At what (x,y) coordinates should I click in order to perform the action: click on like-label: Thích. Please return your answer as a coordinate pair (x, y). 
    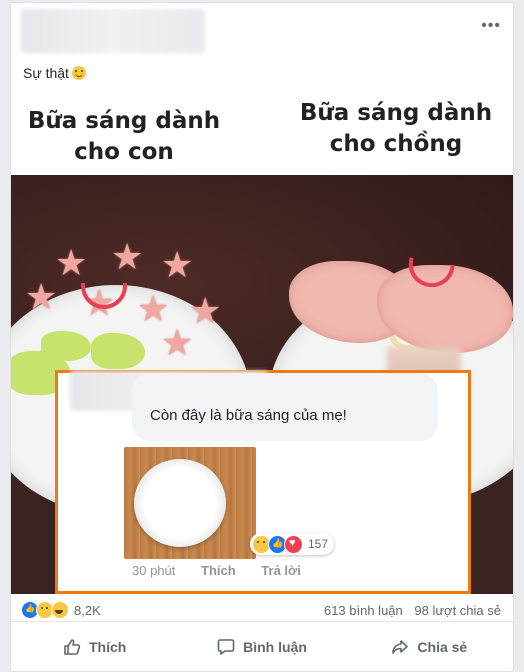
    Looking at the image, I should click on (107, 647).